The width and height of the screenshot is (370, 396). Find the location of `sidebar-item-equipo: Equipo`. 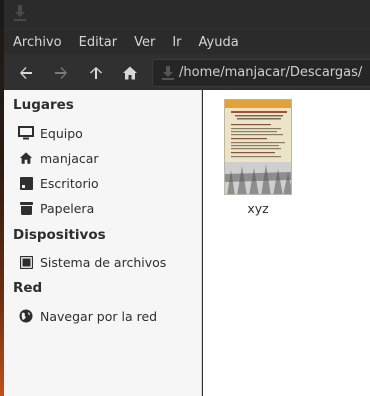

sidebar-item-equipo: Equipo is located at coordinates (108, 133).